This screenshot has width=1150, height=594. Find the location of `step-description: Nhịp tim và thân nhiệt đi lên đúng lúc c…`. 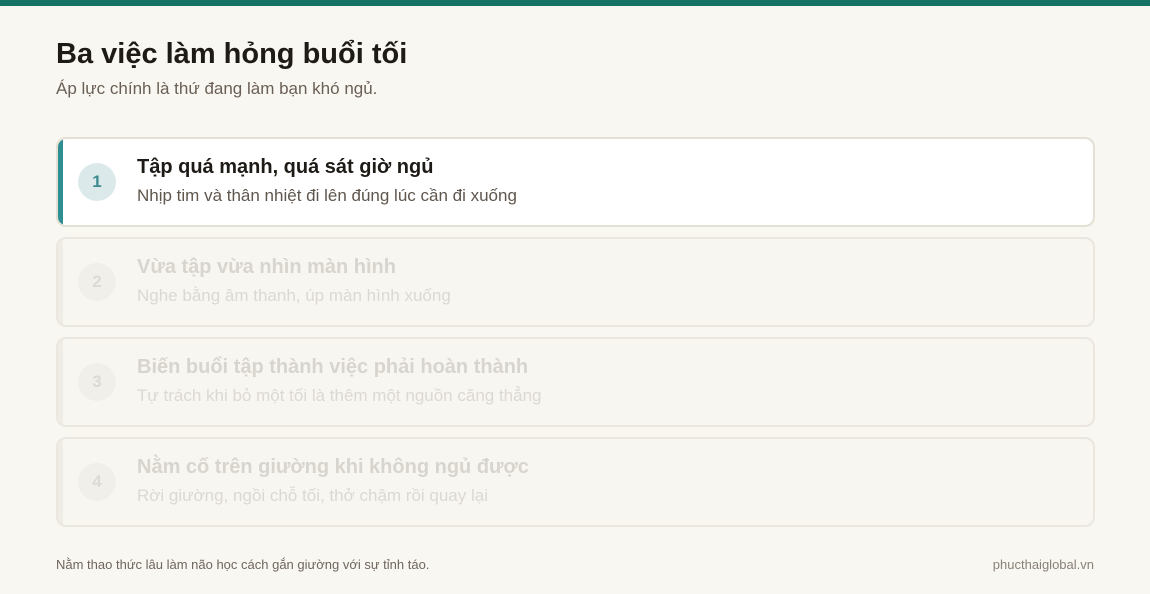

step-description: Nhịp tim và thân nhiệt đi lên đúng lúc c… is located at coordinates (327, 195).